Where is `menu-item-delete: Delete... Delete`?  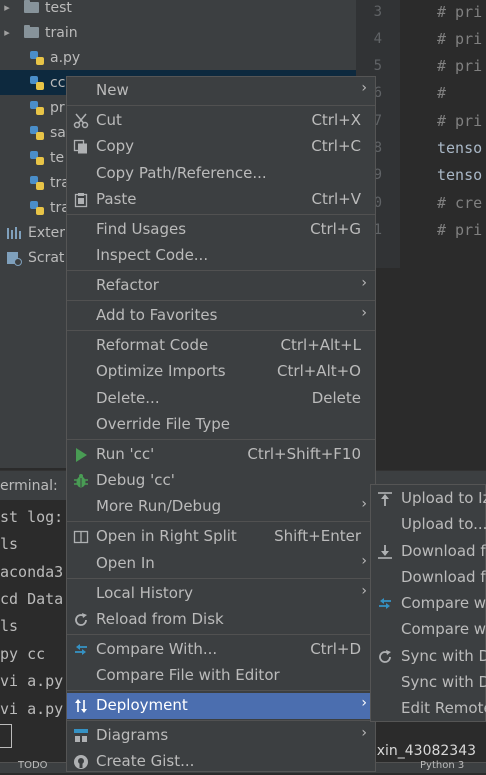 menu-item-delete: Delete... Delete is located at coordinates (221, 399).